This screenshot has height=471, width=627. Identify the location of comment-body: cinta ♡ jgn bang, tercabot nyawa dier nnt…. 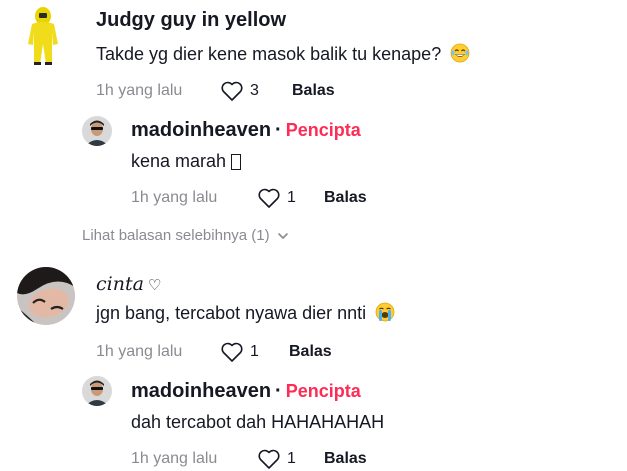
(245, 317).